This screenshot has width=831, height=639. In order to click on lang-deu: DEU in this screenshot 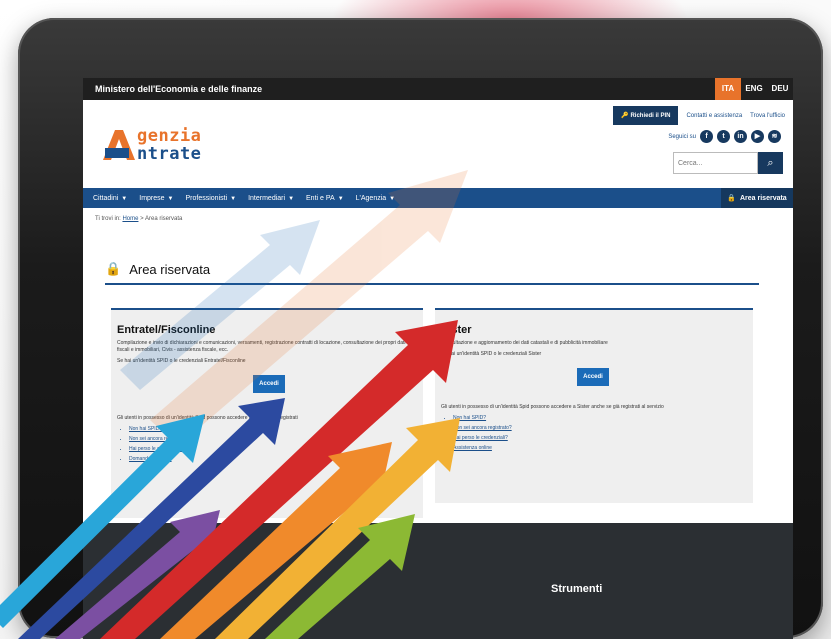, I will do `click(780, 89)`.